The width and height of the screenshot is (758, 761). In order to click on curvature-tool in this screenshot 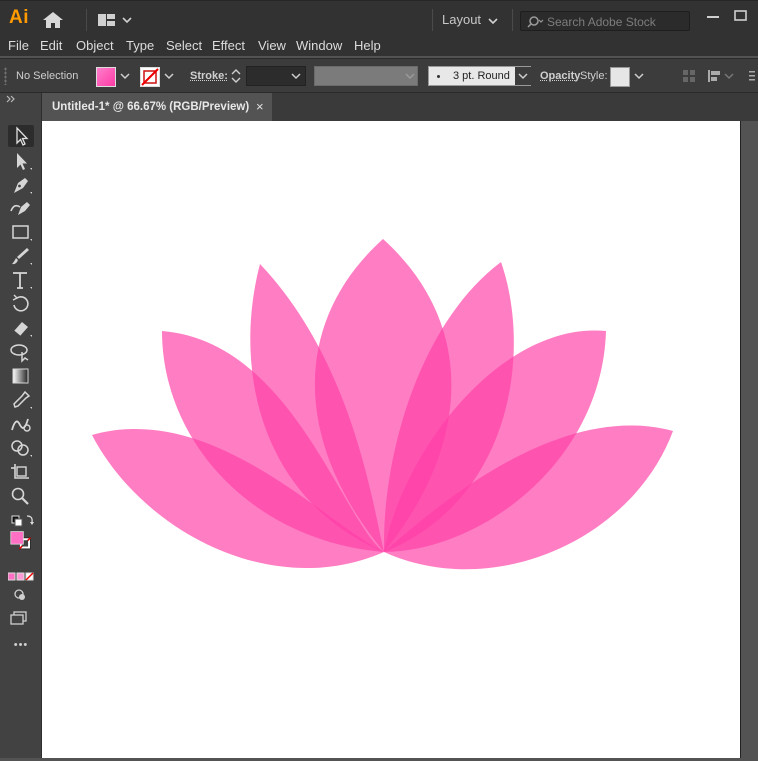, I will do `click(21, 208)`.